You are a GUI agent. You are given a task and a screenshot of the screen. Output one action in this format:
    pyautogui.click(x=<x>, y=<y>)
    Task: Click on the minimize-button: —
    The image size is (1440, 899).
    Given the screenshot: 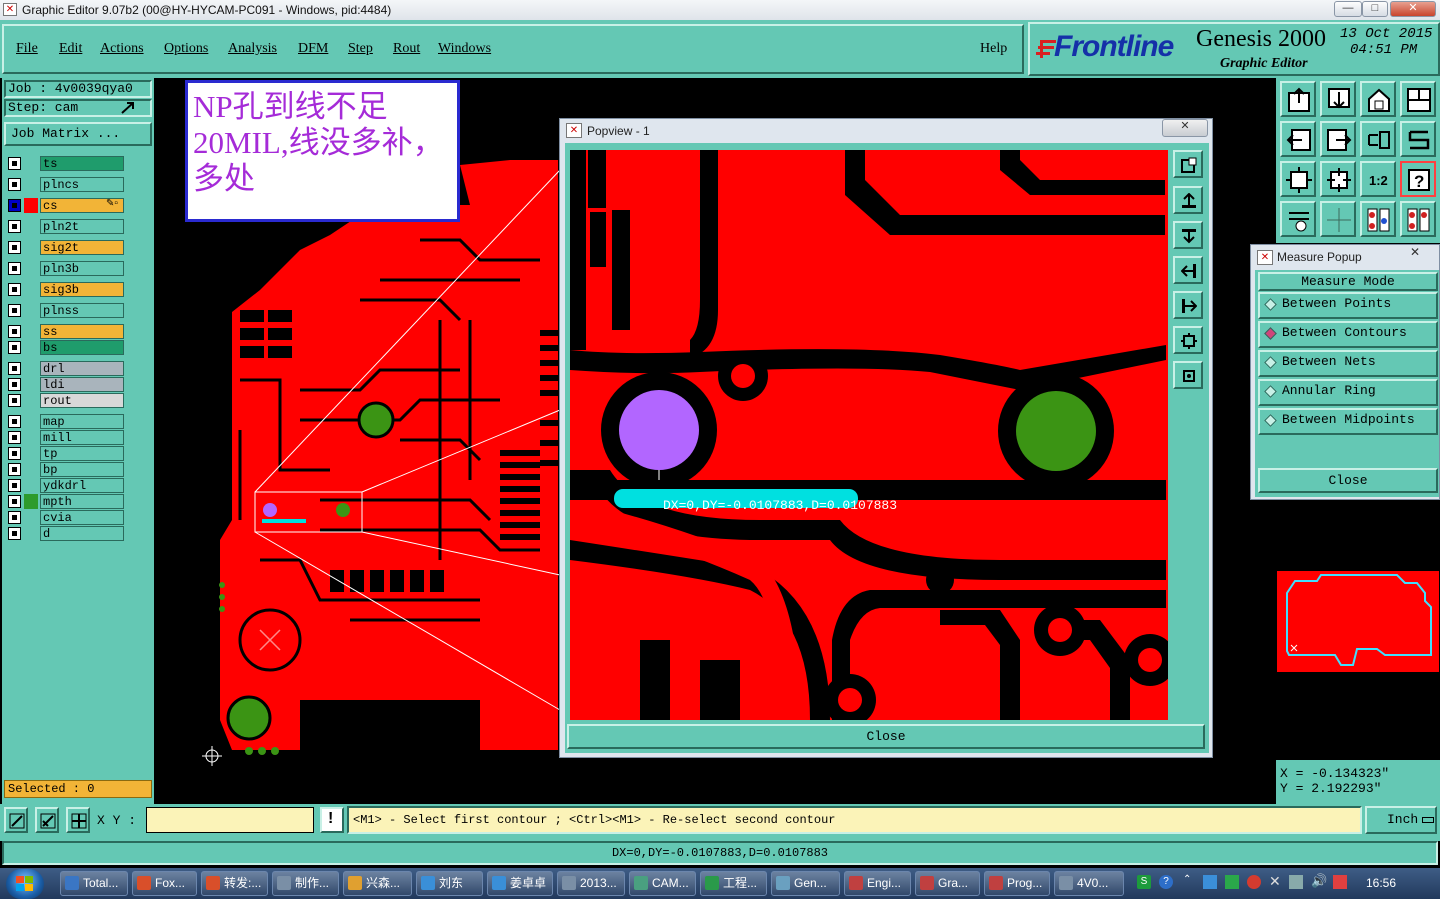 What is the action you would take?
    pyautogui.click(x=1348, y=9)
    